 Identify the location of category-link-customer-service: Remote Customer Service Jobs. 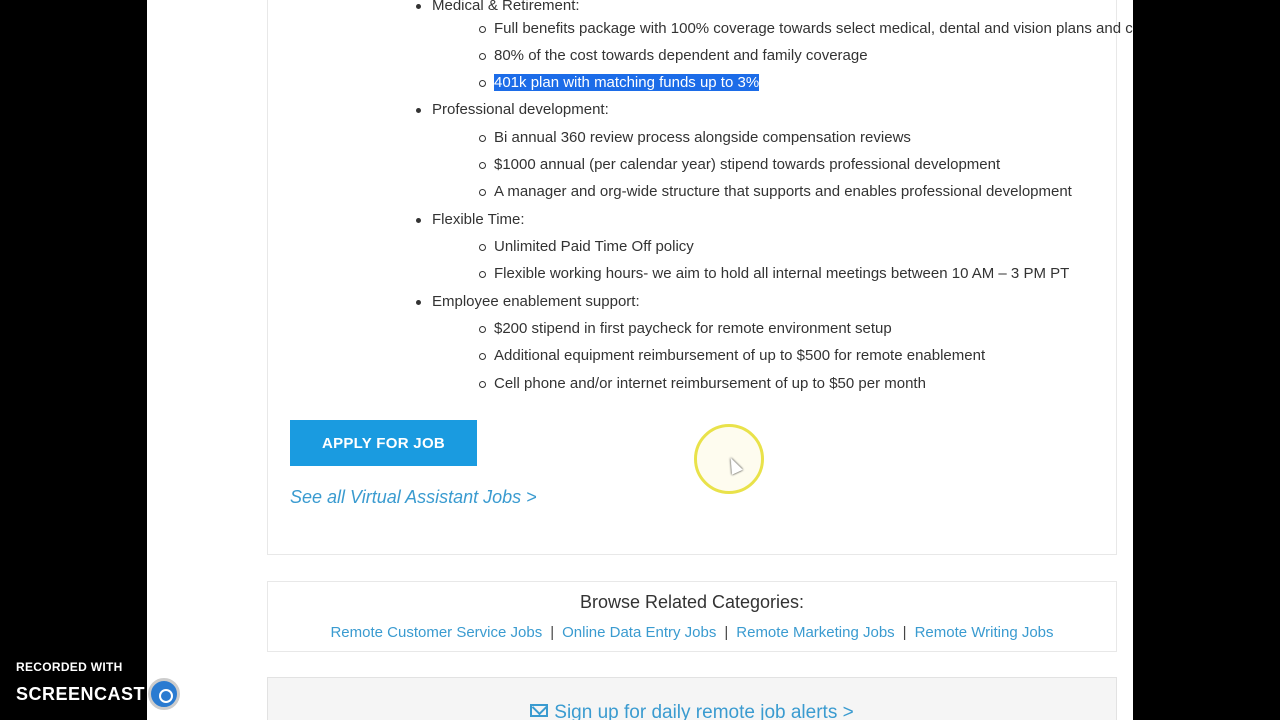
(436, 632).